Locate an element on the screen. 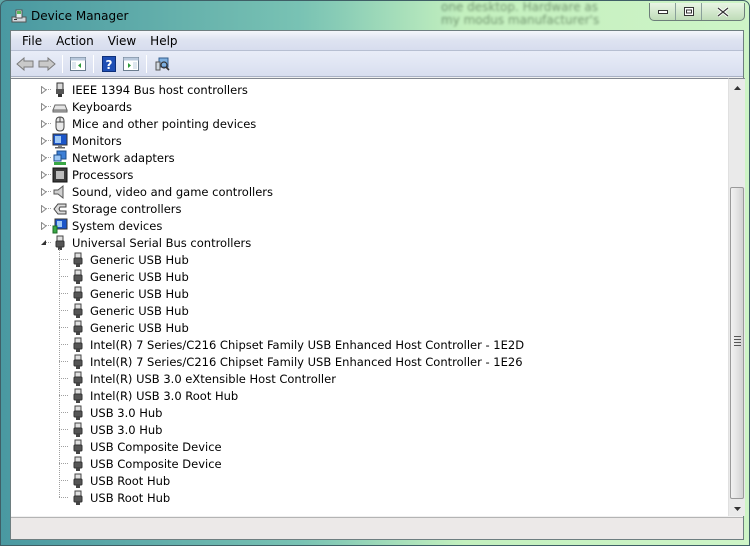  scrollbar-grip-icon is located at coordinates (737, 342).